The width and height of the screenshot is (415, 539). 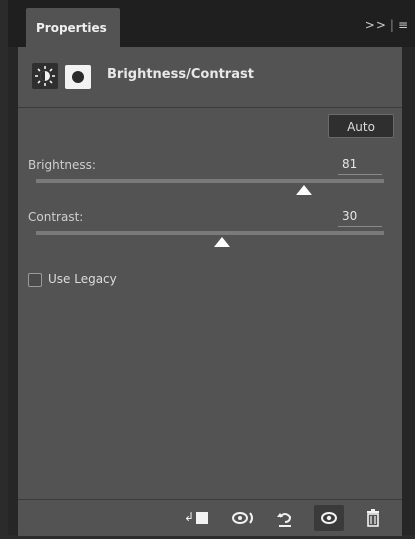 What do you see at coordinates (202, 518) in the screenshot?
I see `clip-square-icon` at bounding box center [202, 518].